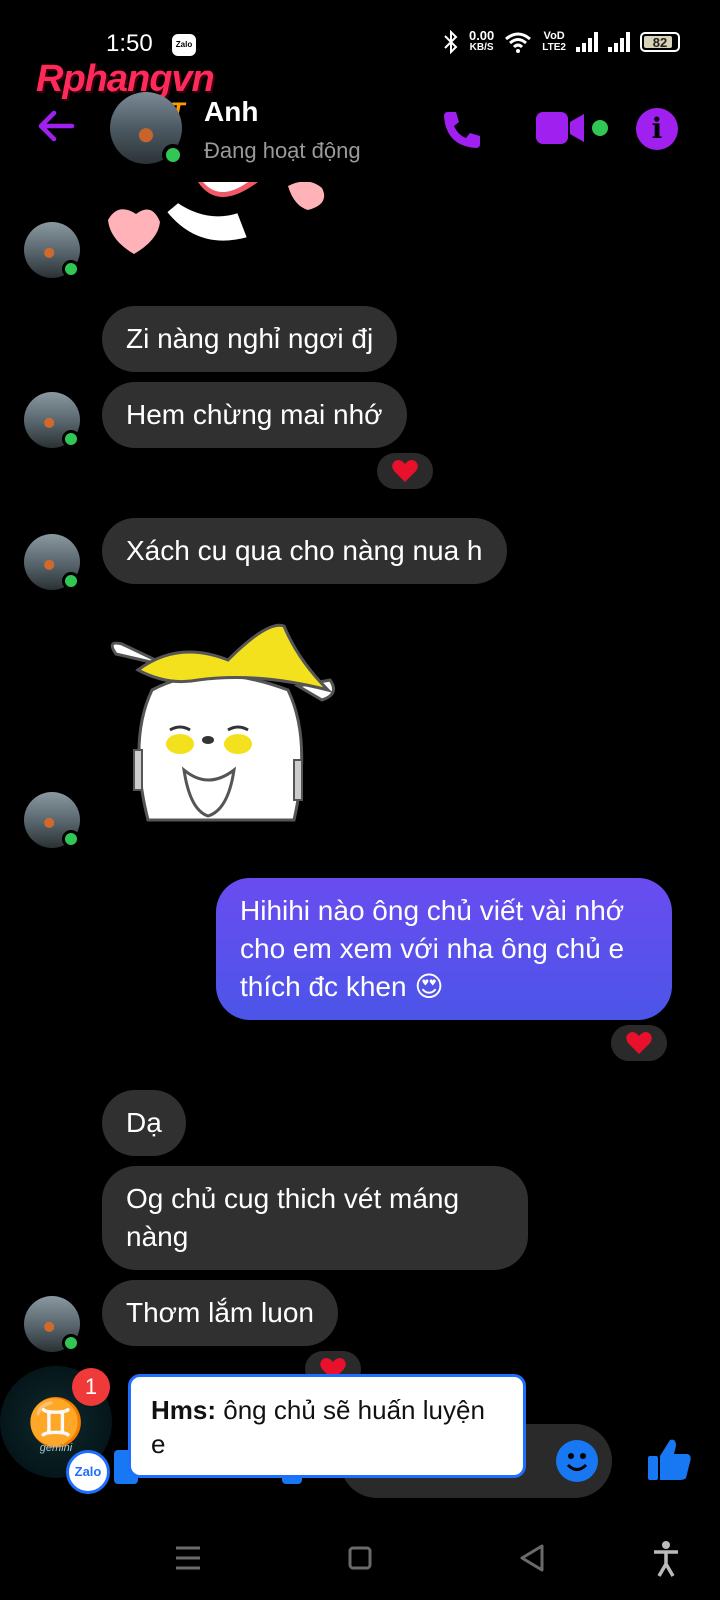 The image size is (720, 1600). What do you see at coordinates (657, 129) in the screenshot?
I see `info-icon: i` at bounding box center [657, 129].